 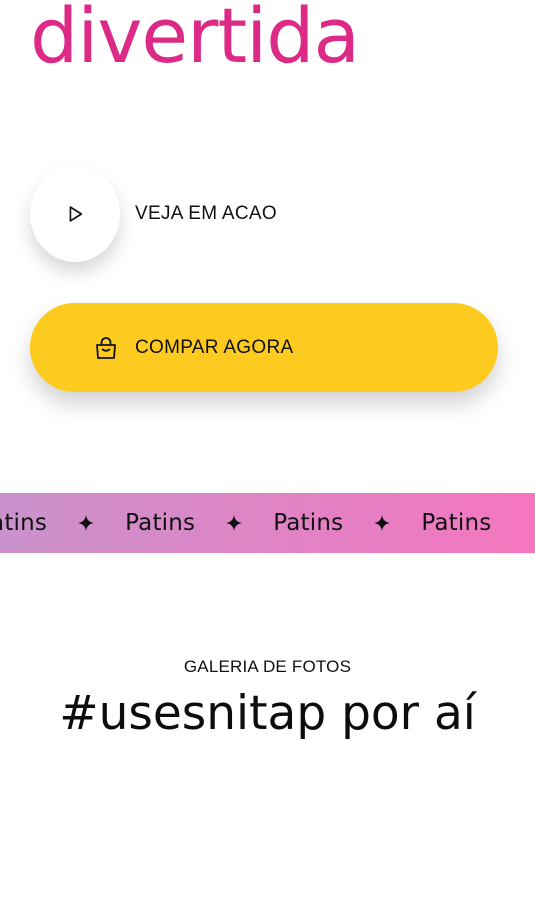 I want to click on hero-headline-word: divertida, so click(x=195, y=40).